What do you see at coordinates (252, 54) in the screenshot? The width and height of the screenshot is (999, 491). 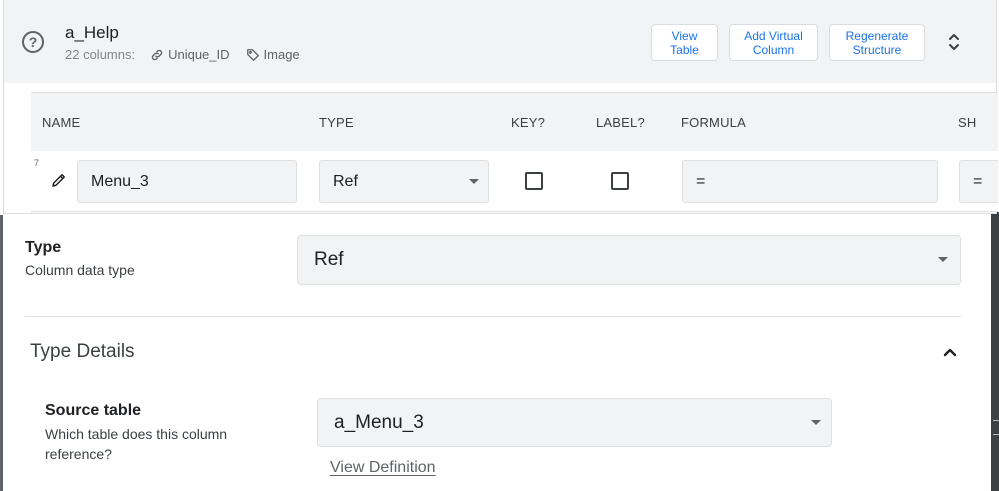 I see `tag-icon` at bounding box center [252, 54].